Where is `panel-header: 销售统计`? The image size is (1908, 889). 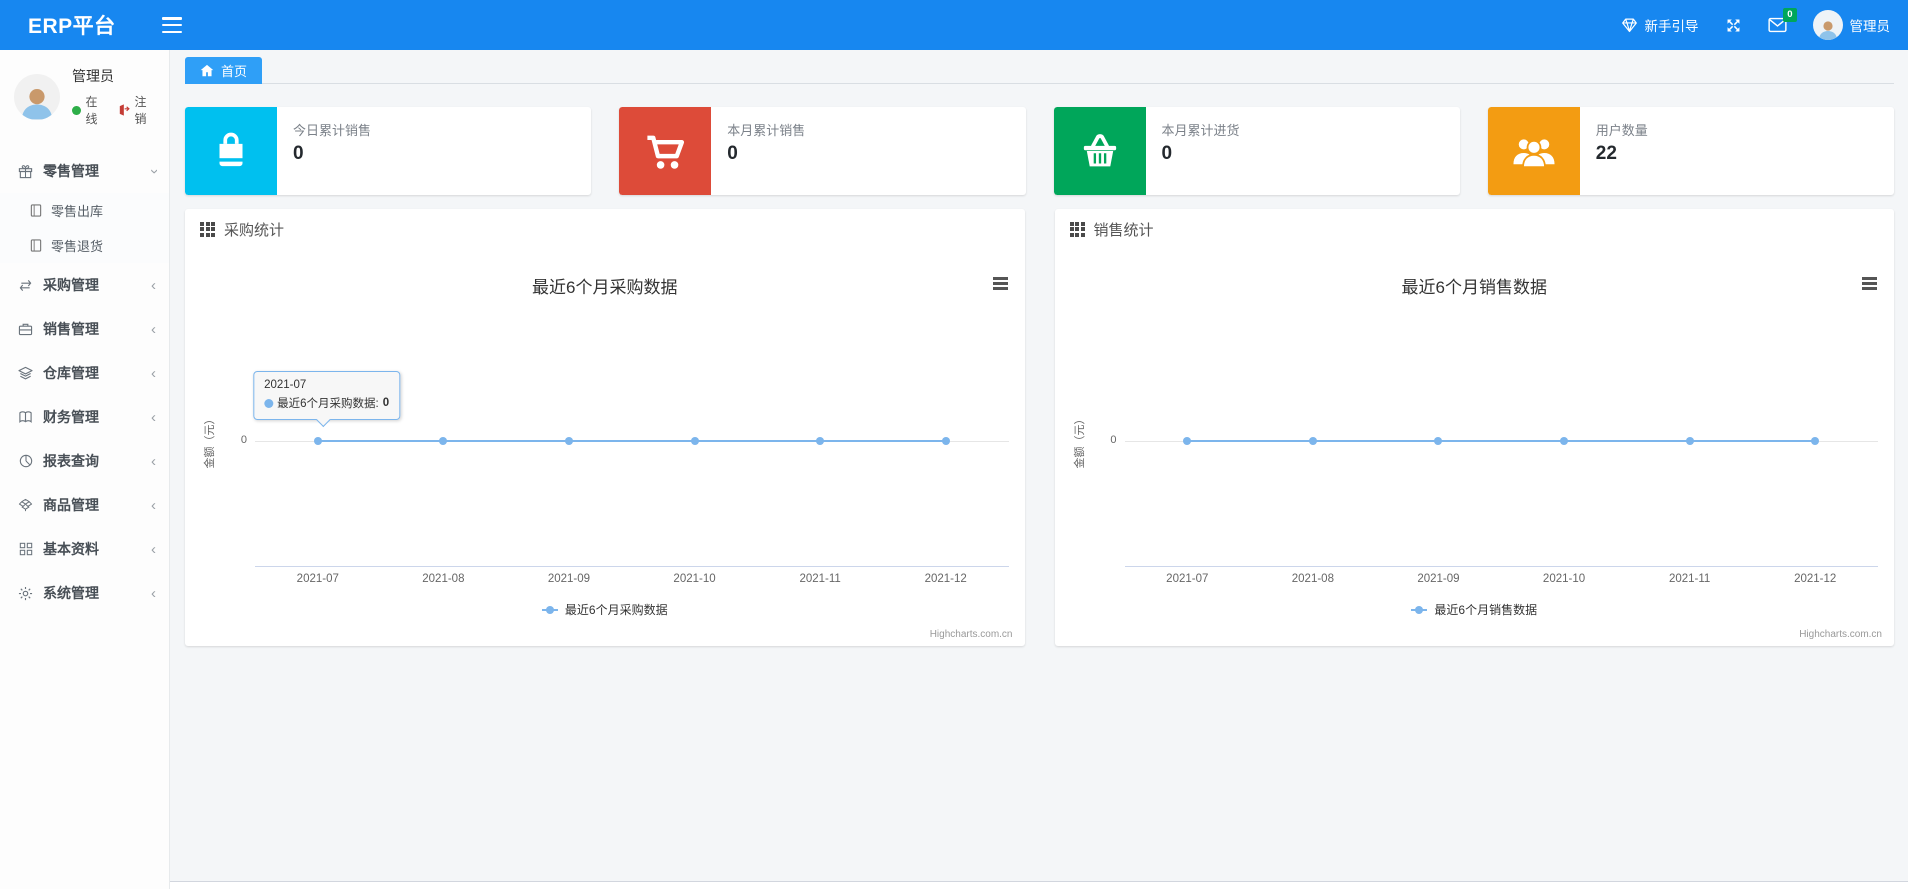 panel-header: 销售统计 is located at coordinates (1475, 229).